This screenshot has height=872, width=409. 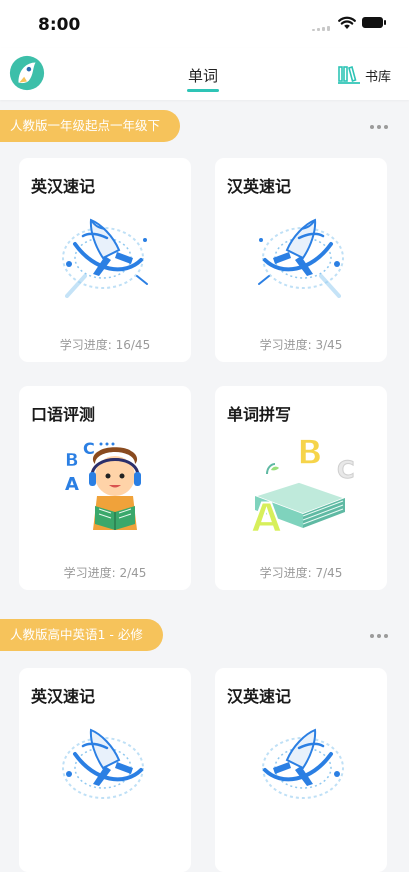 I want to click on top-nav-bar: 单词 书库, so click(x=204, y=74).